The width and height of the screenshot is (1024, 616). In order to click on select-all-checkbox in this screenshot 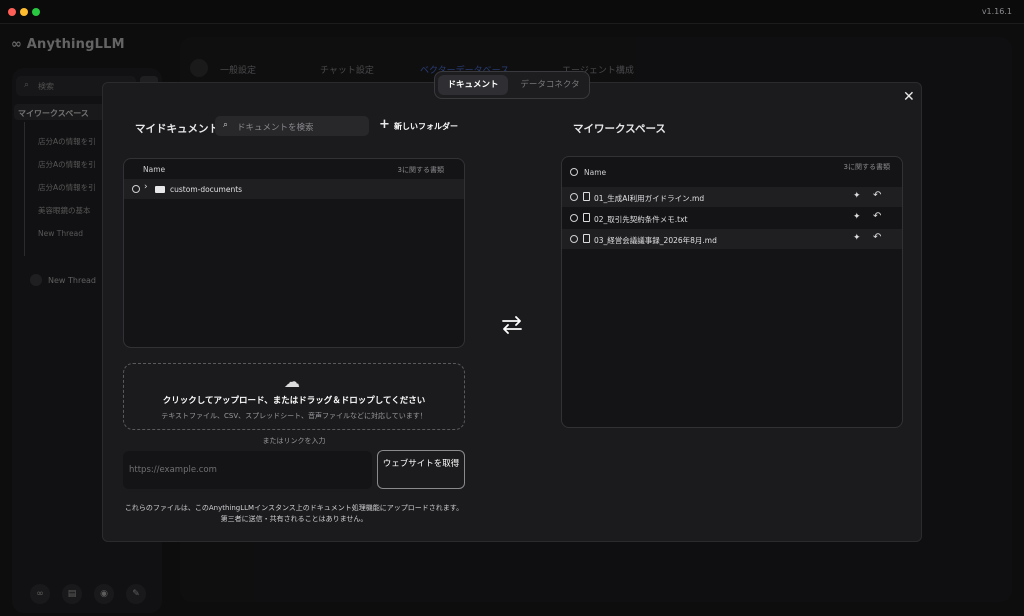, I will do `click(574, 172)`.